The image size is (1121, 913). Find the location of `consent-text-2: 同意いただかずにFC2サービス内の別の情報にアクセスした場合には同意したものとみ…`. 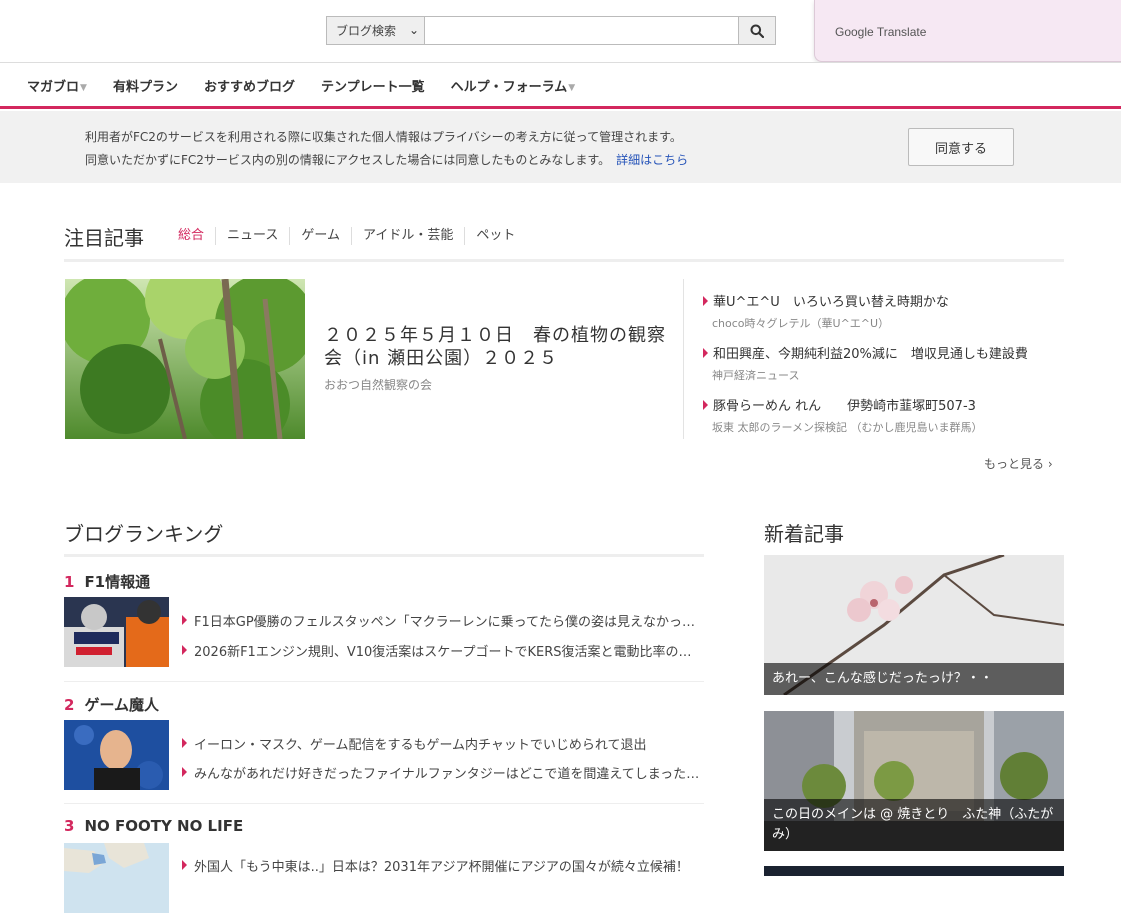

consent-text-2: 同意いただかずにFC2サービス内の別の情報にアクセスした場合には同意したものとみ… is located at coordinates (387, 160).